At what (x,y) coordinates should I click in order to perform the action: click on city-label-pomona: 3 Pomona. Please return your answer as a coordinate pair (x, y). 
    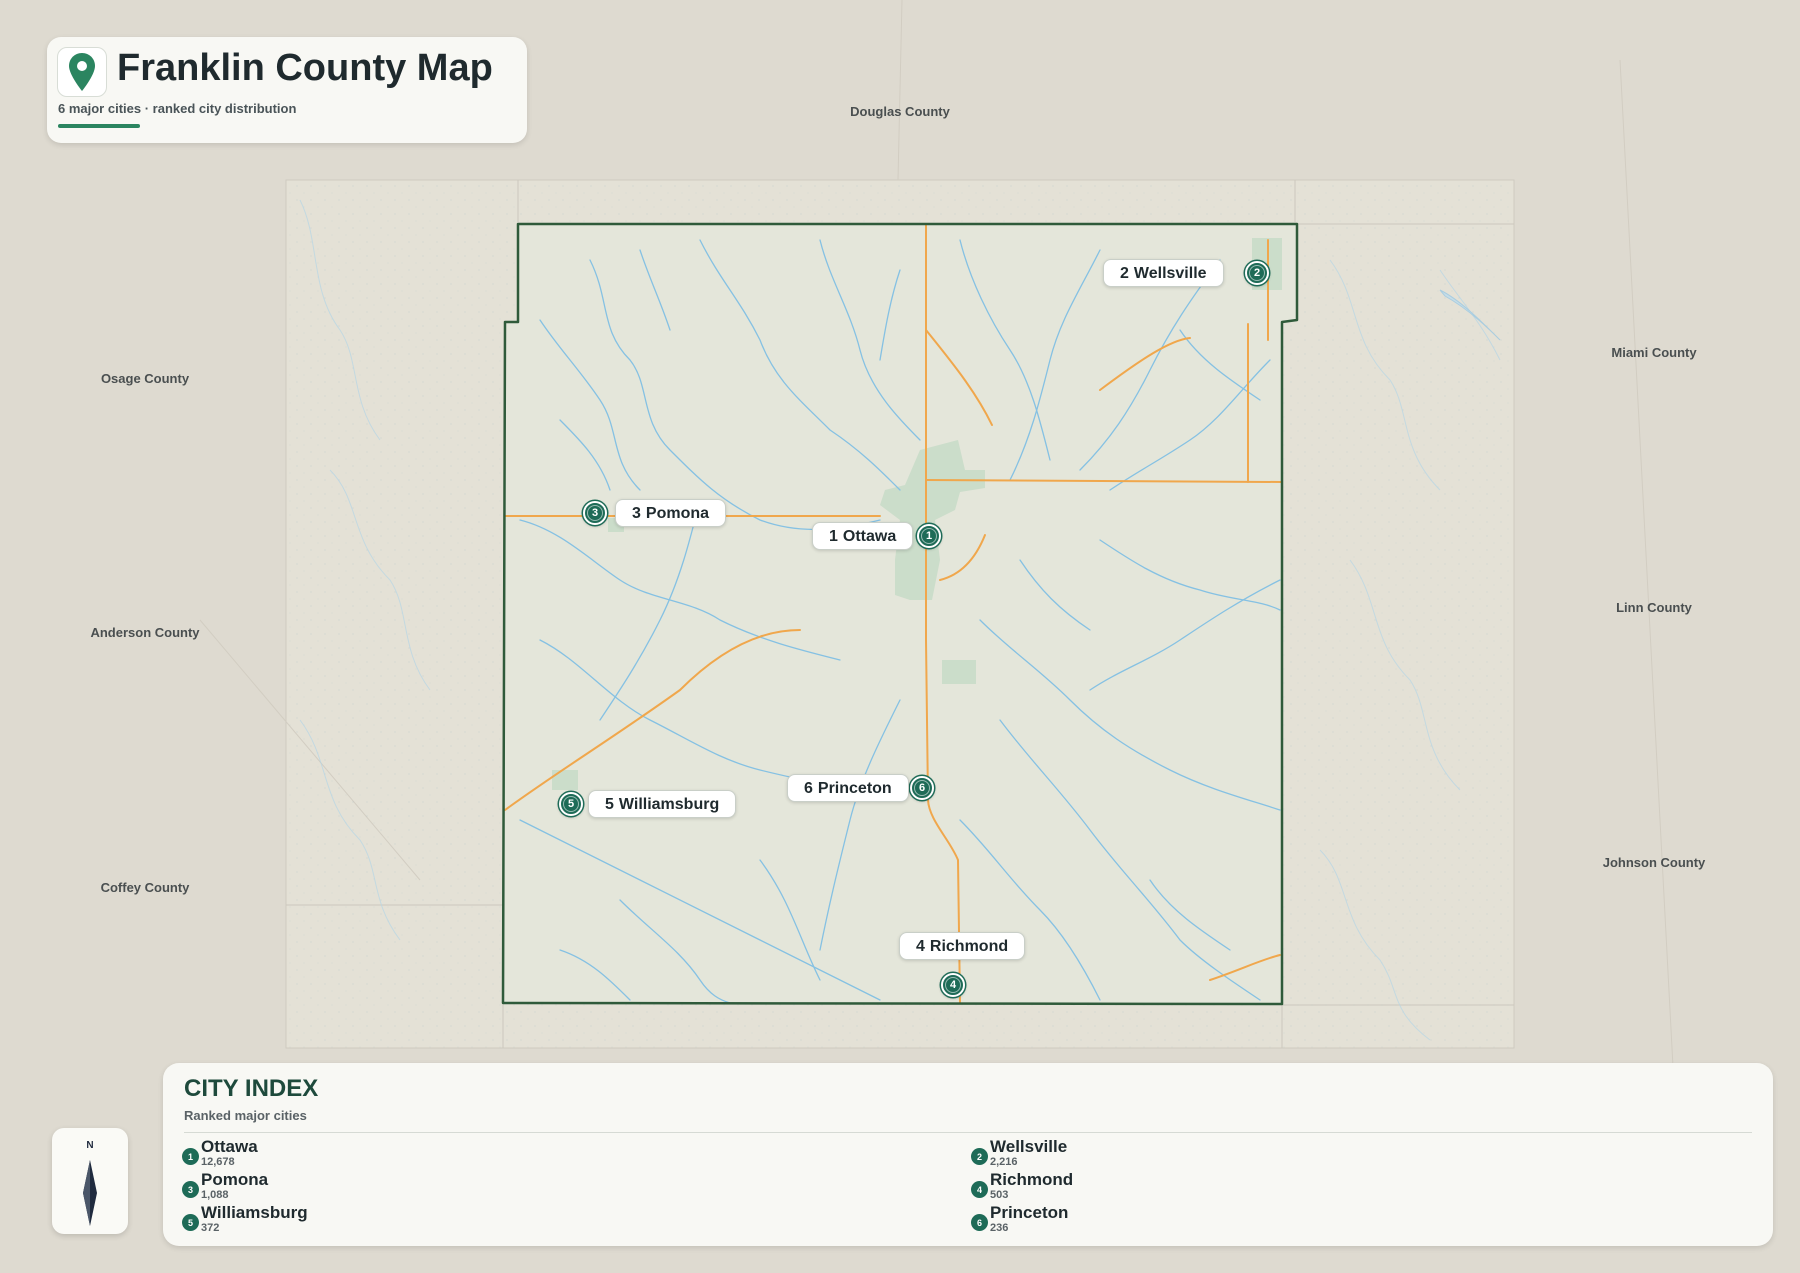
    Looking at the image, I should click on (671, 513).